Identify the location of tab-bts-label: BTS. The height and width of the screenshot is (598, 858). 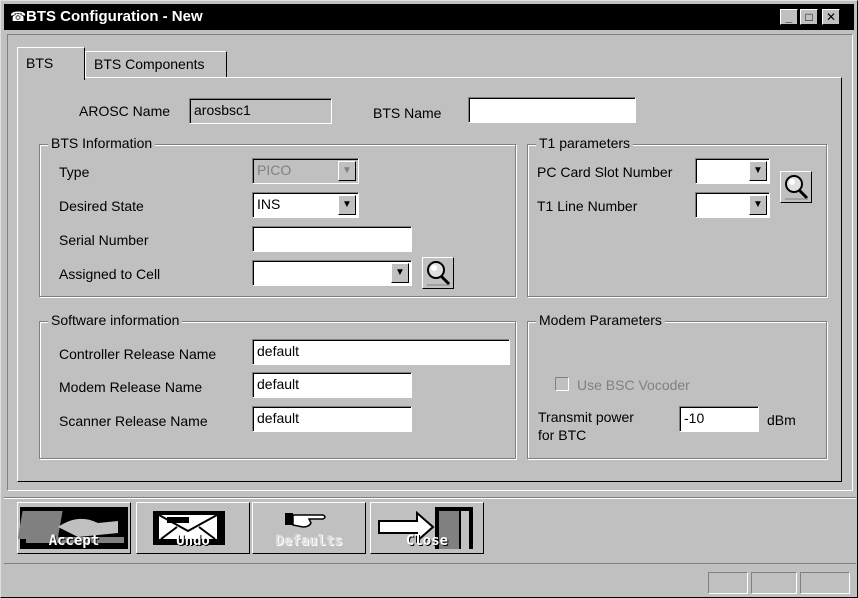
(40, 63).